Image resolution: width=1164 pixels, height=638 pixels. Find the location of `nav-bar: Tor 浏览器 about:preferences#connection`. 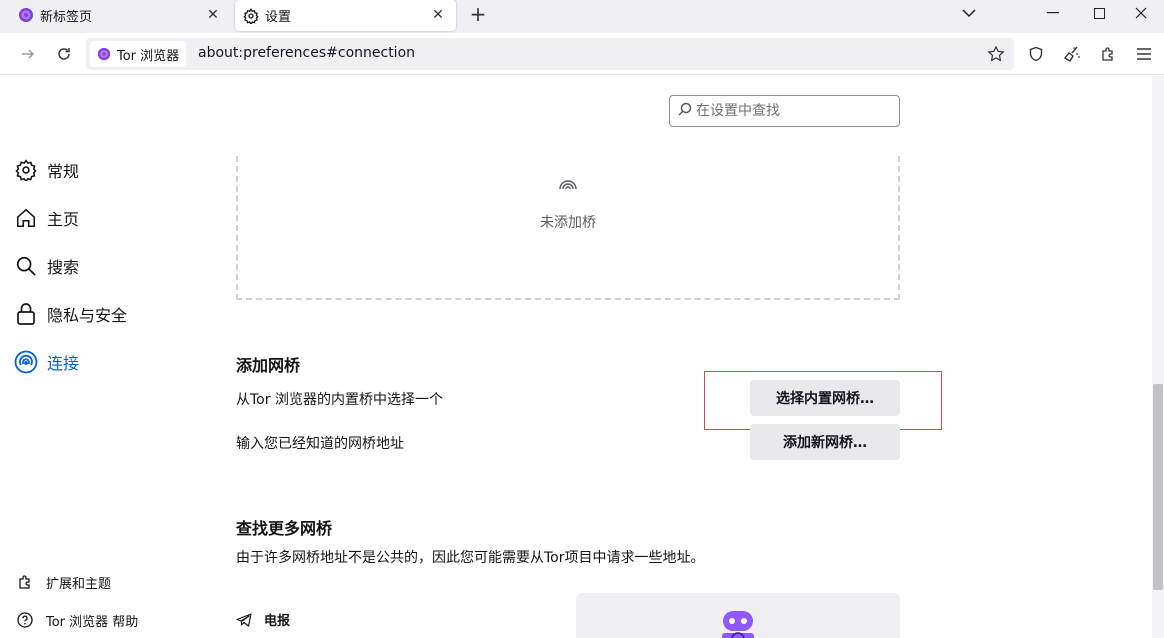

nav-bar: Tor 浏览器 about:preferences#connection is located at coordinates (582, 54).